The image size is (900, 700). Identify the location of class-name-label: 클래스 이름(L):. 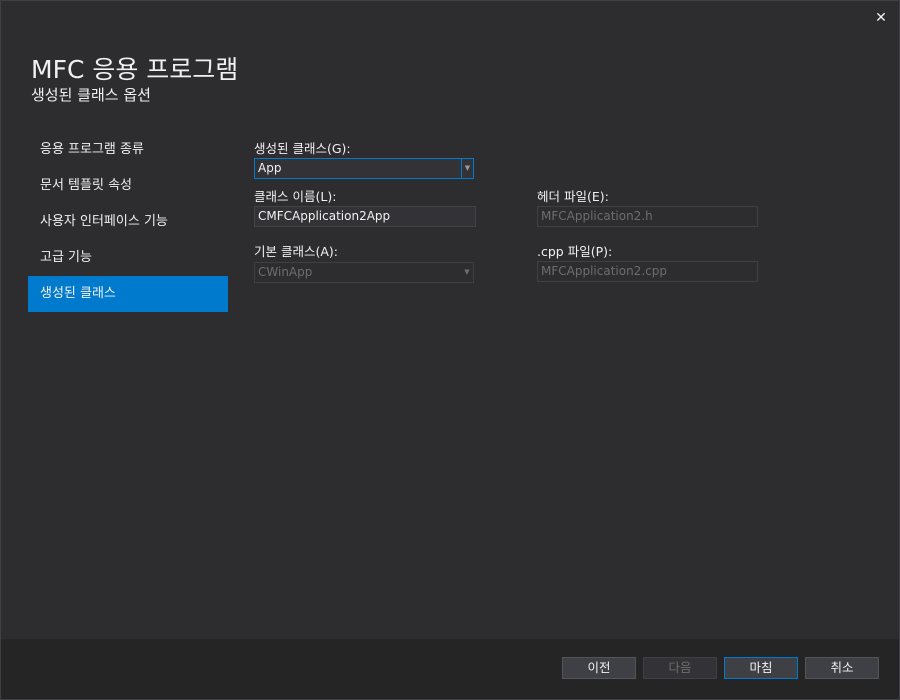
(295, 196).